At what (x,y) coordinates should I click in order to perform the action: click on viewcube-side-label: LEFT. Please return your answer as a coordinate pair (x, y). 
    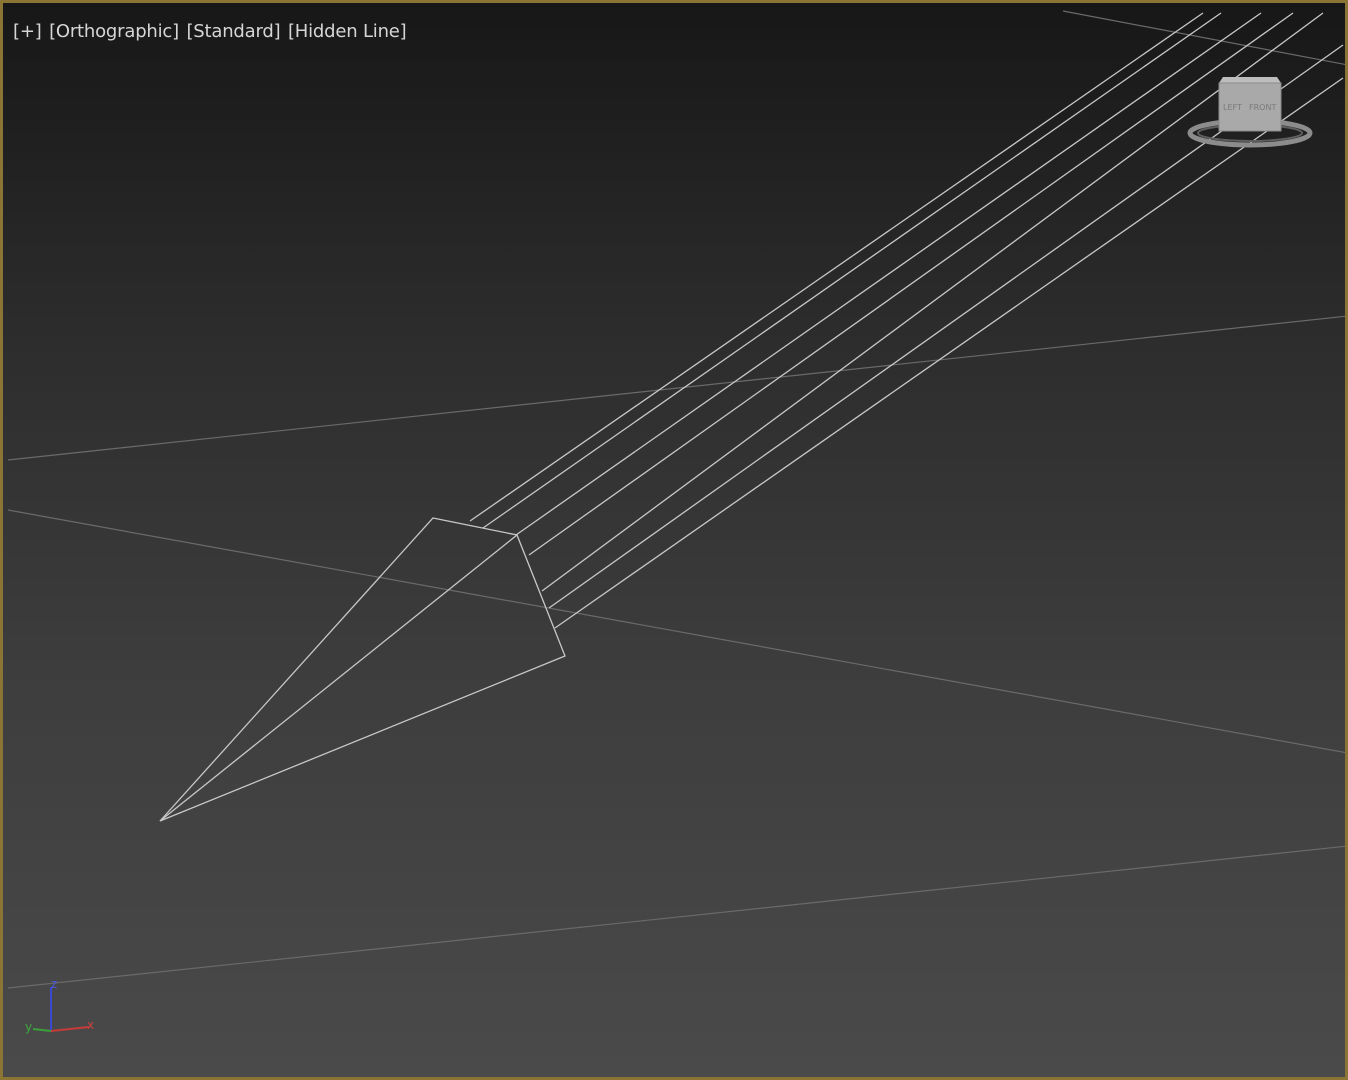
    Looking at the image, I should click on (1232, 107).